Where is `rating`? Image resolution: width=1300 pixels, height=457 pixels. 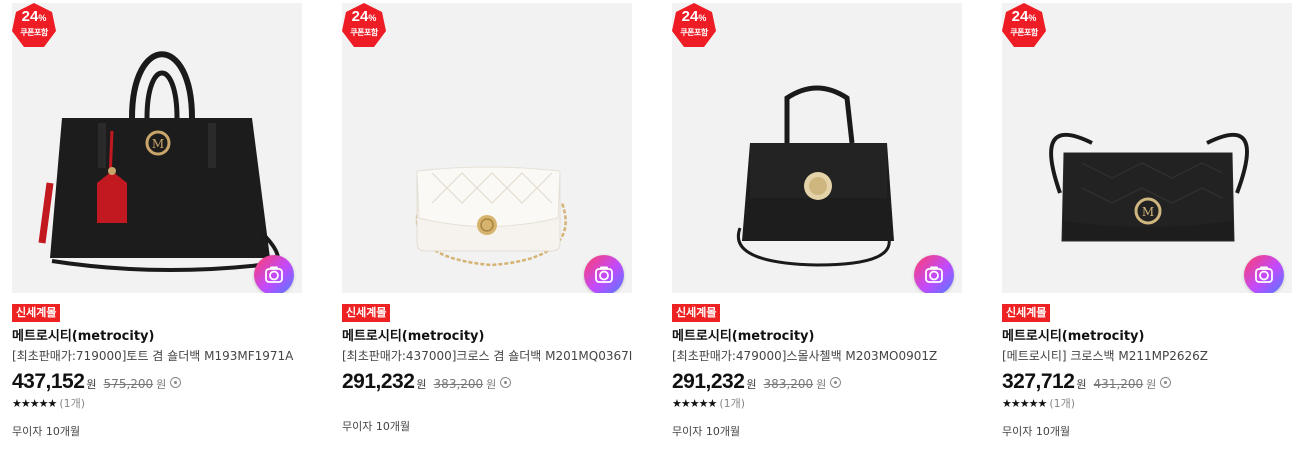
rating is located at coordinates (487, 398).